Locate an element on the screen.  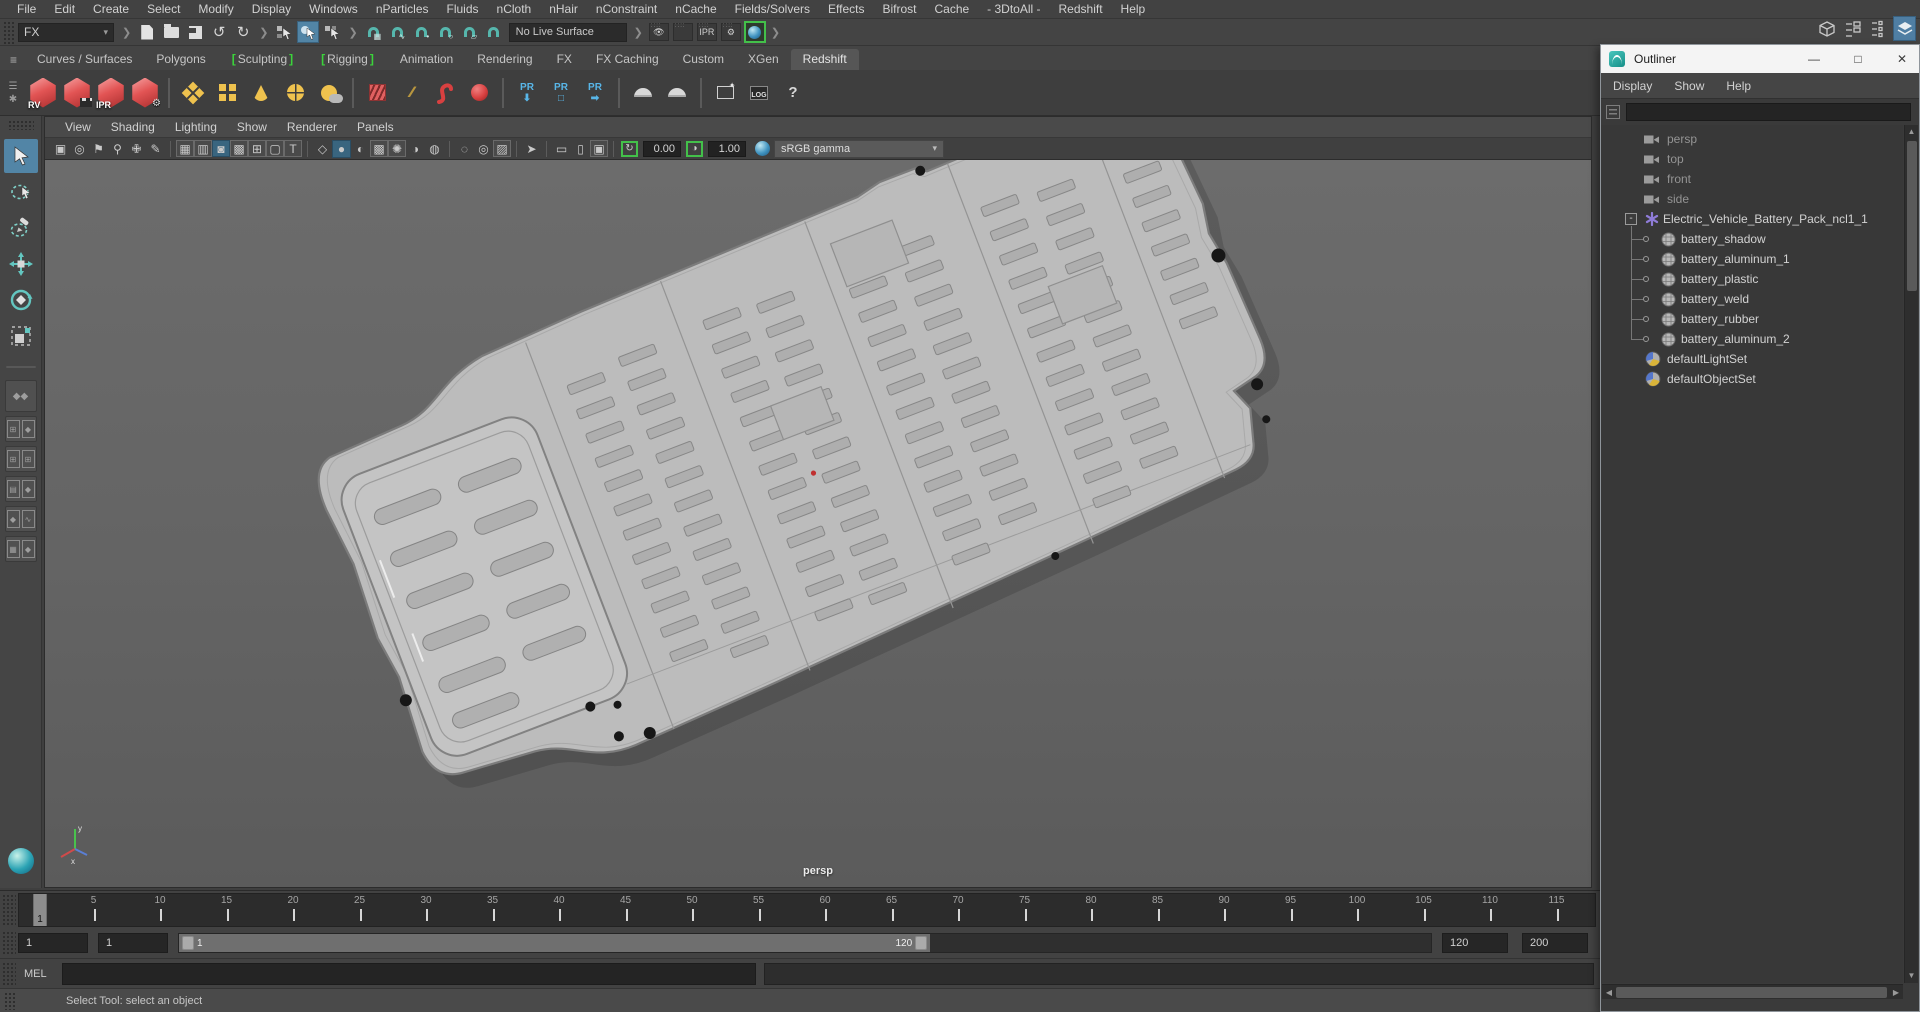
outliner-vertical-scrollbar: ▲ ▼ is located at coordinates (1911, 554).